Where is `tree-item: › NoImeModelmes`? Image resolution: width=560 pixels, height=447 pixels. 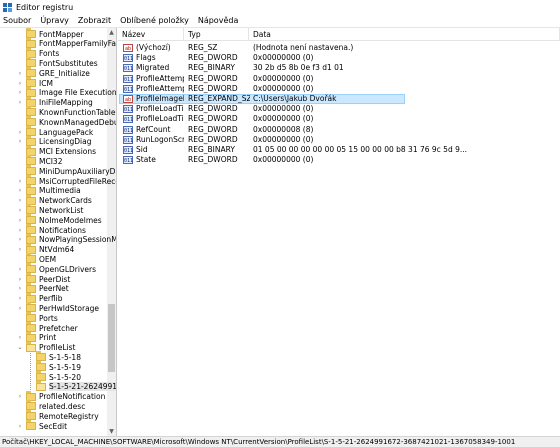
tree-item: › NoImeModelmes is located at coordinates (60, 219).